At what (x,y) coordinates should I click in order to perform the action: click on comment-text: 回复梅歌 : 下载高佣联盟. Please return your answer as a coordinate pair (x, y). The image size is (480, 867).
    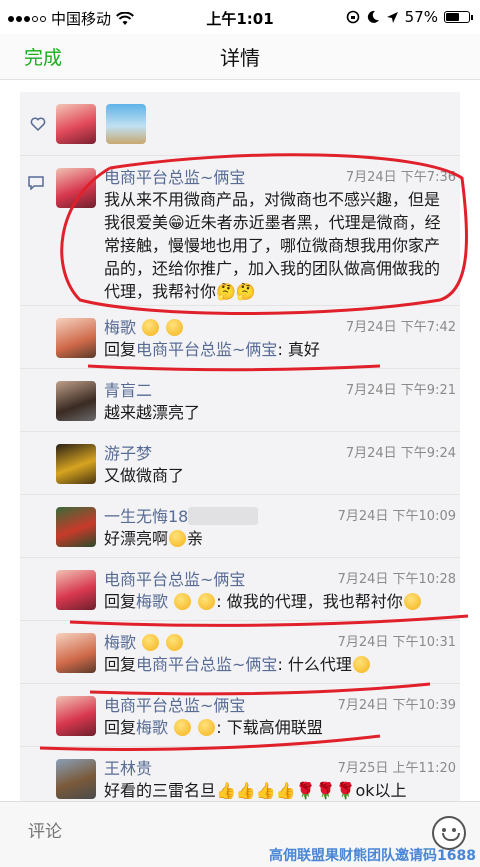
    Looking at the image, I should click on (279, 727).